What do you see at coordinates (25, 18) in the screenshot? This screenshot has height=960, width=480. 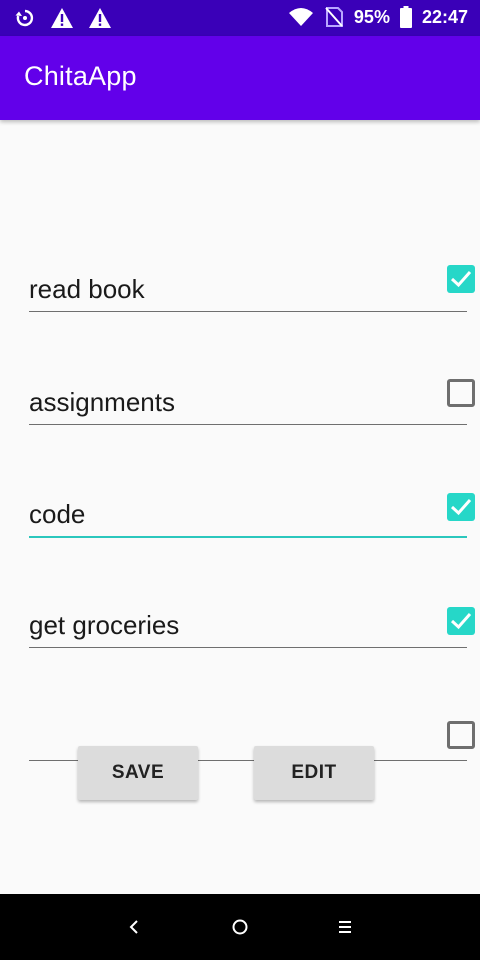 I see `sync-icon` at bounding box center [25, 18].